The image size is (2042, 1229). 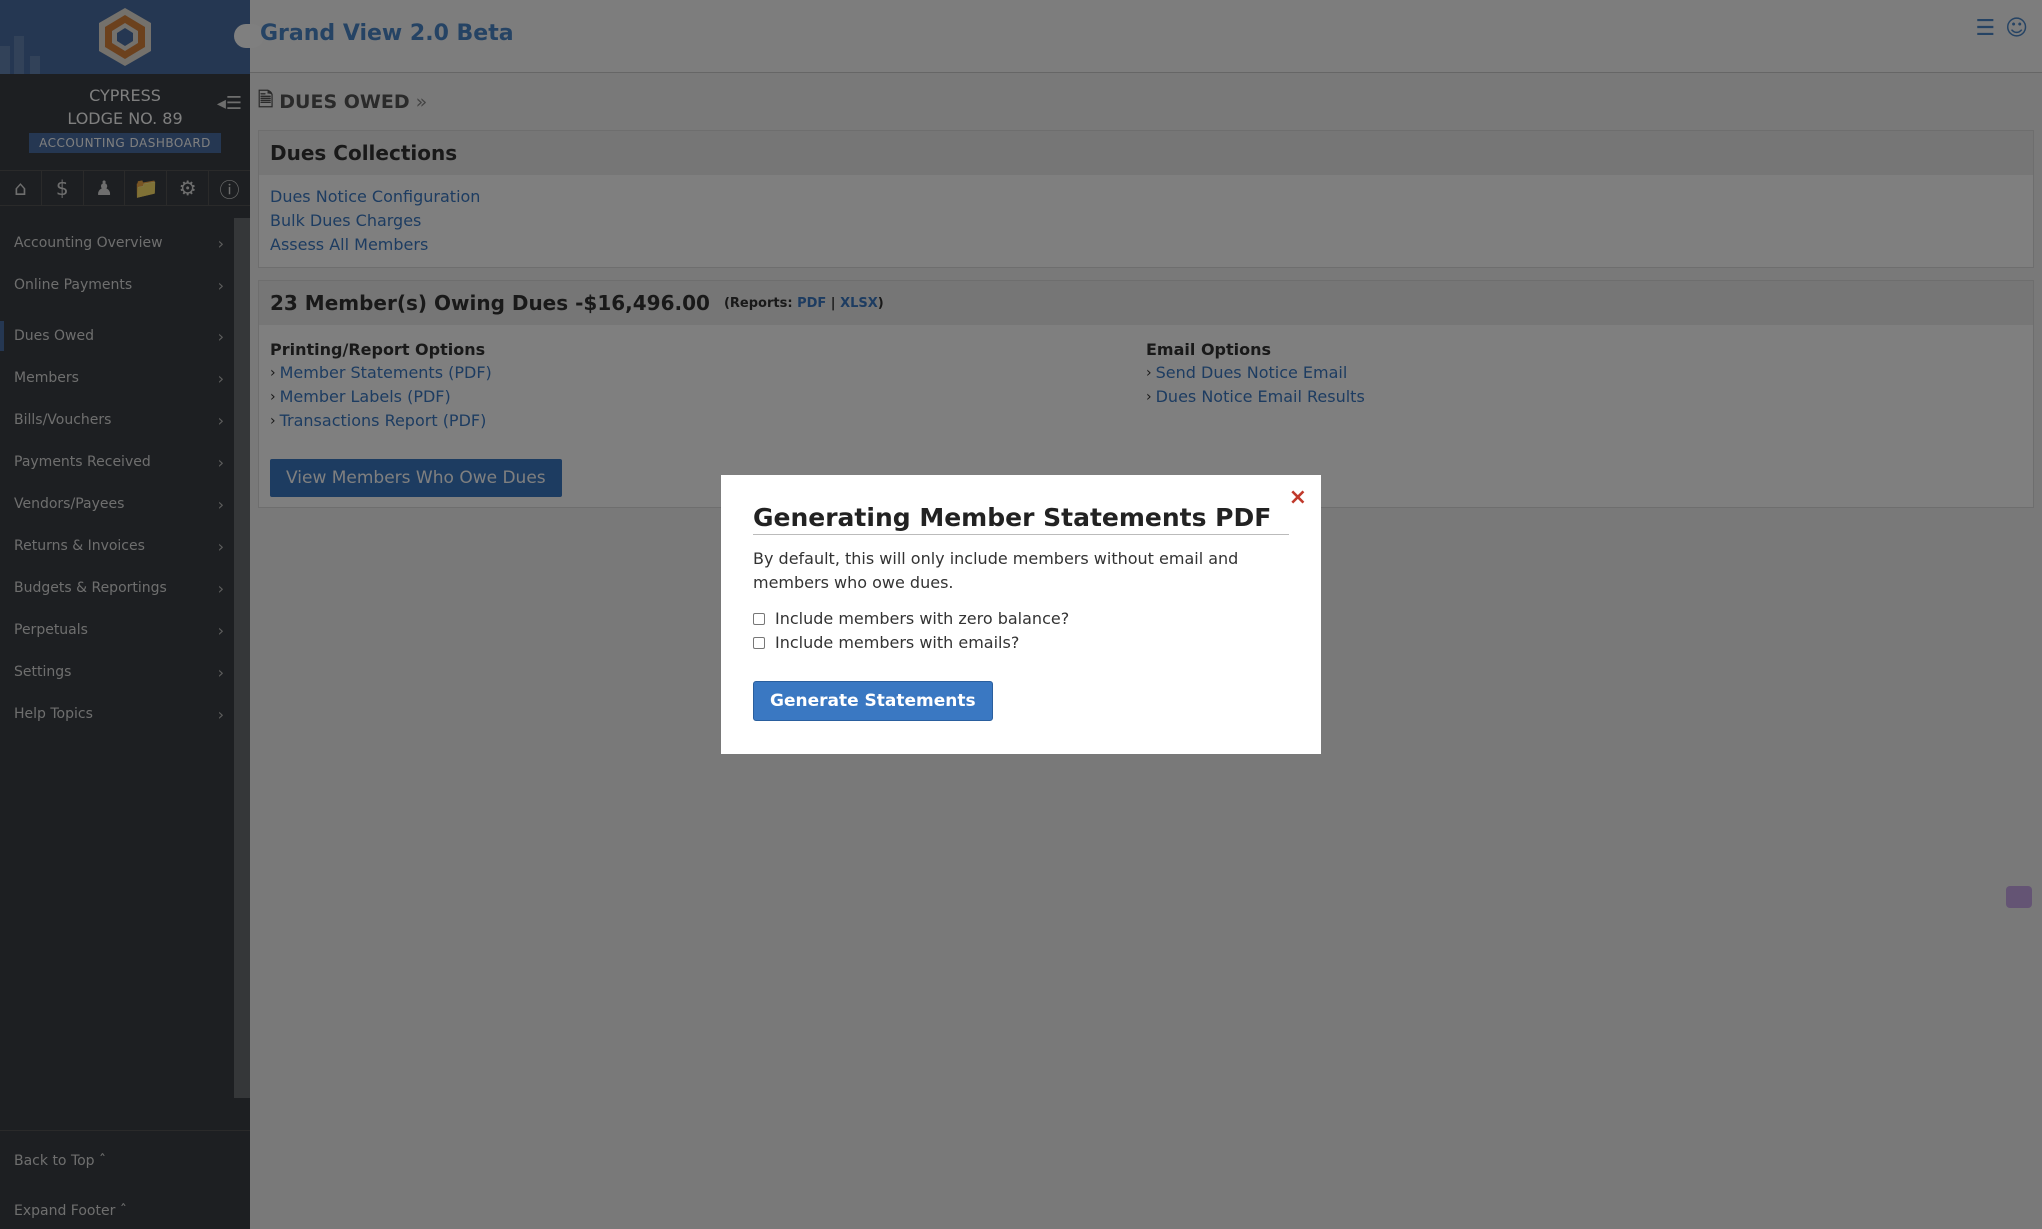 What do you see at coordinates (1298, 497) in the screenshot?
I see `close-icon: ×` at bounding box center [1298, 497].